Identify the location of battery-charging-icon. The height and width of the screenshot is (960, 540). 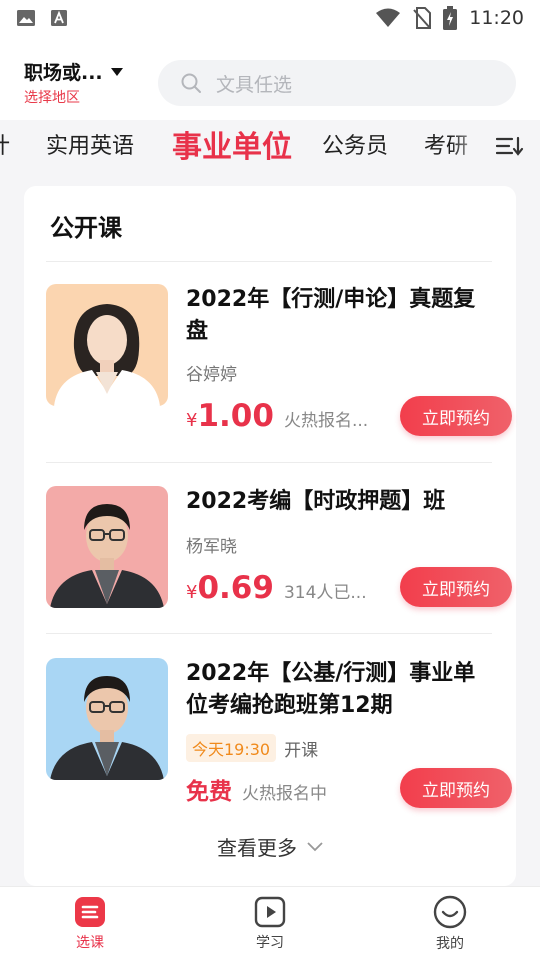
(450, 18).